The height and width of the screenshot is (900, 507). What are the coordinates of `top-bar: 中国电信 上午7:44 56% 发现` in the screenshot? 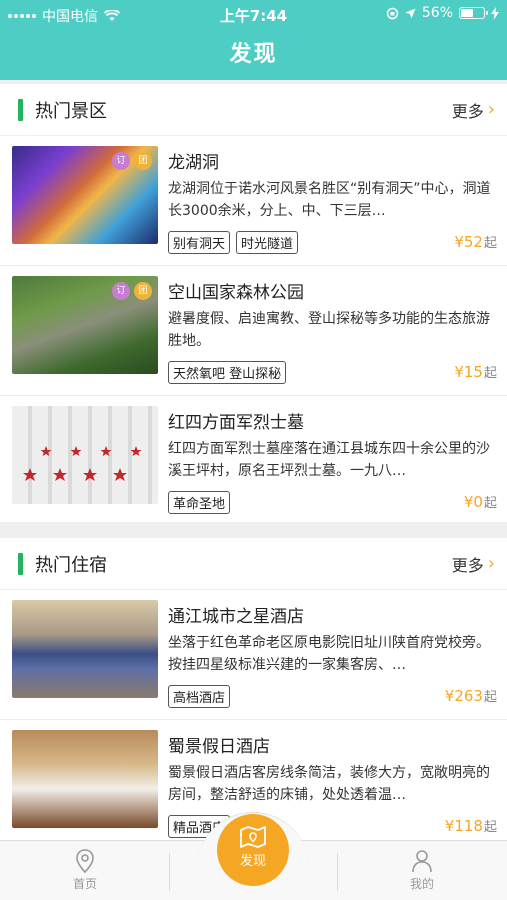 It's located at (253, 40).